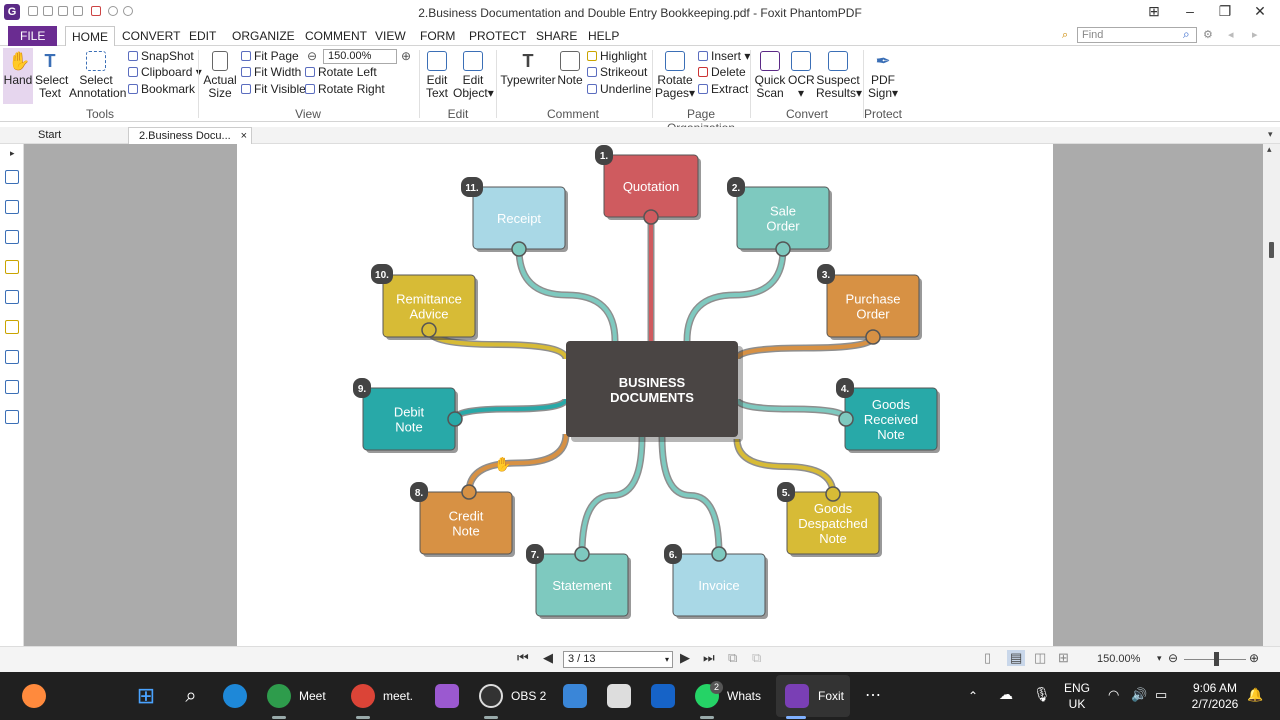  Describe the element at coordinates (1208, 34) in the screenshot. I see `settings-icon: ⚙` at that location.